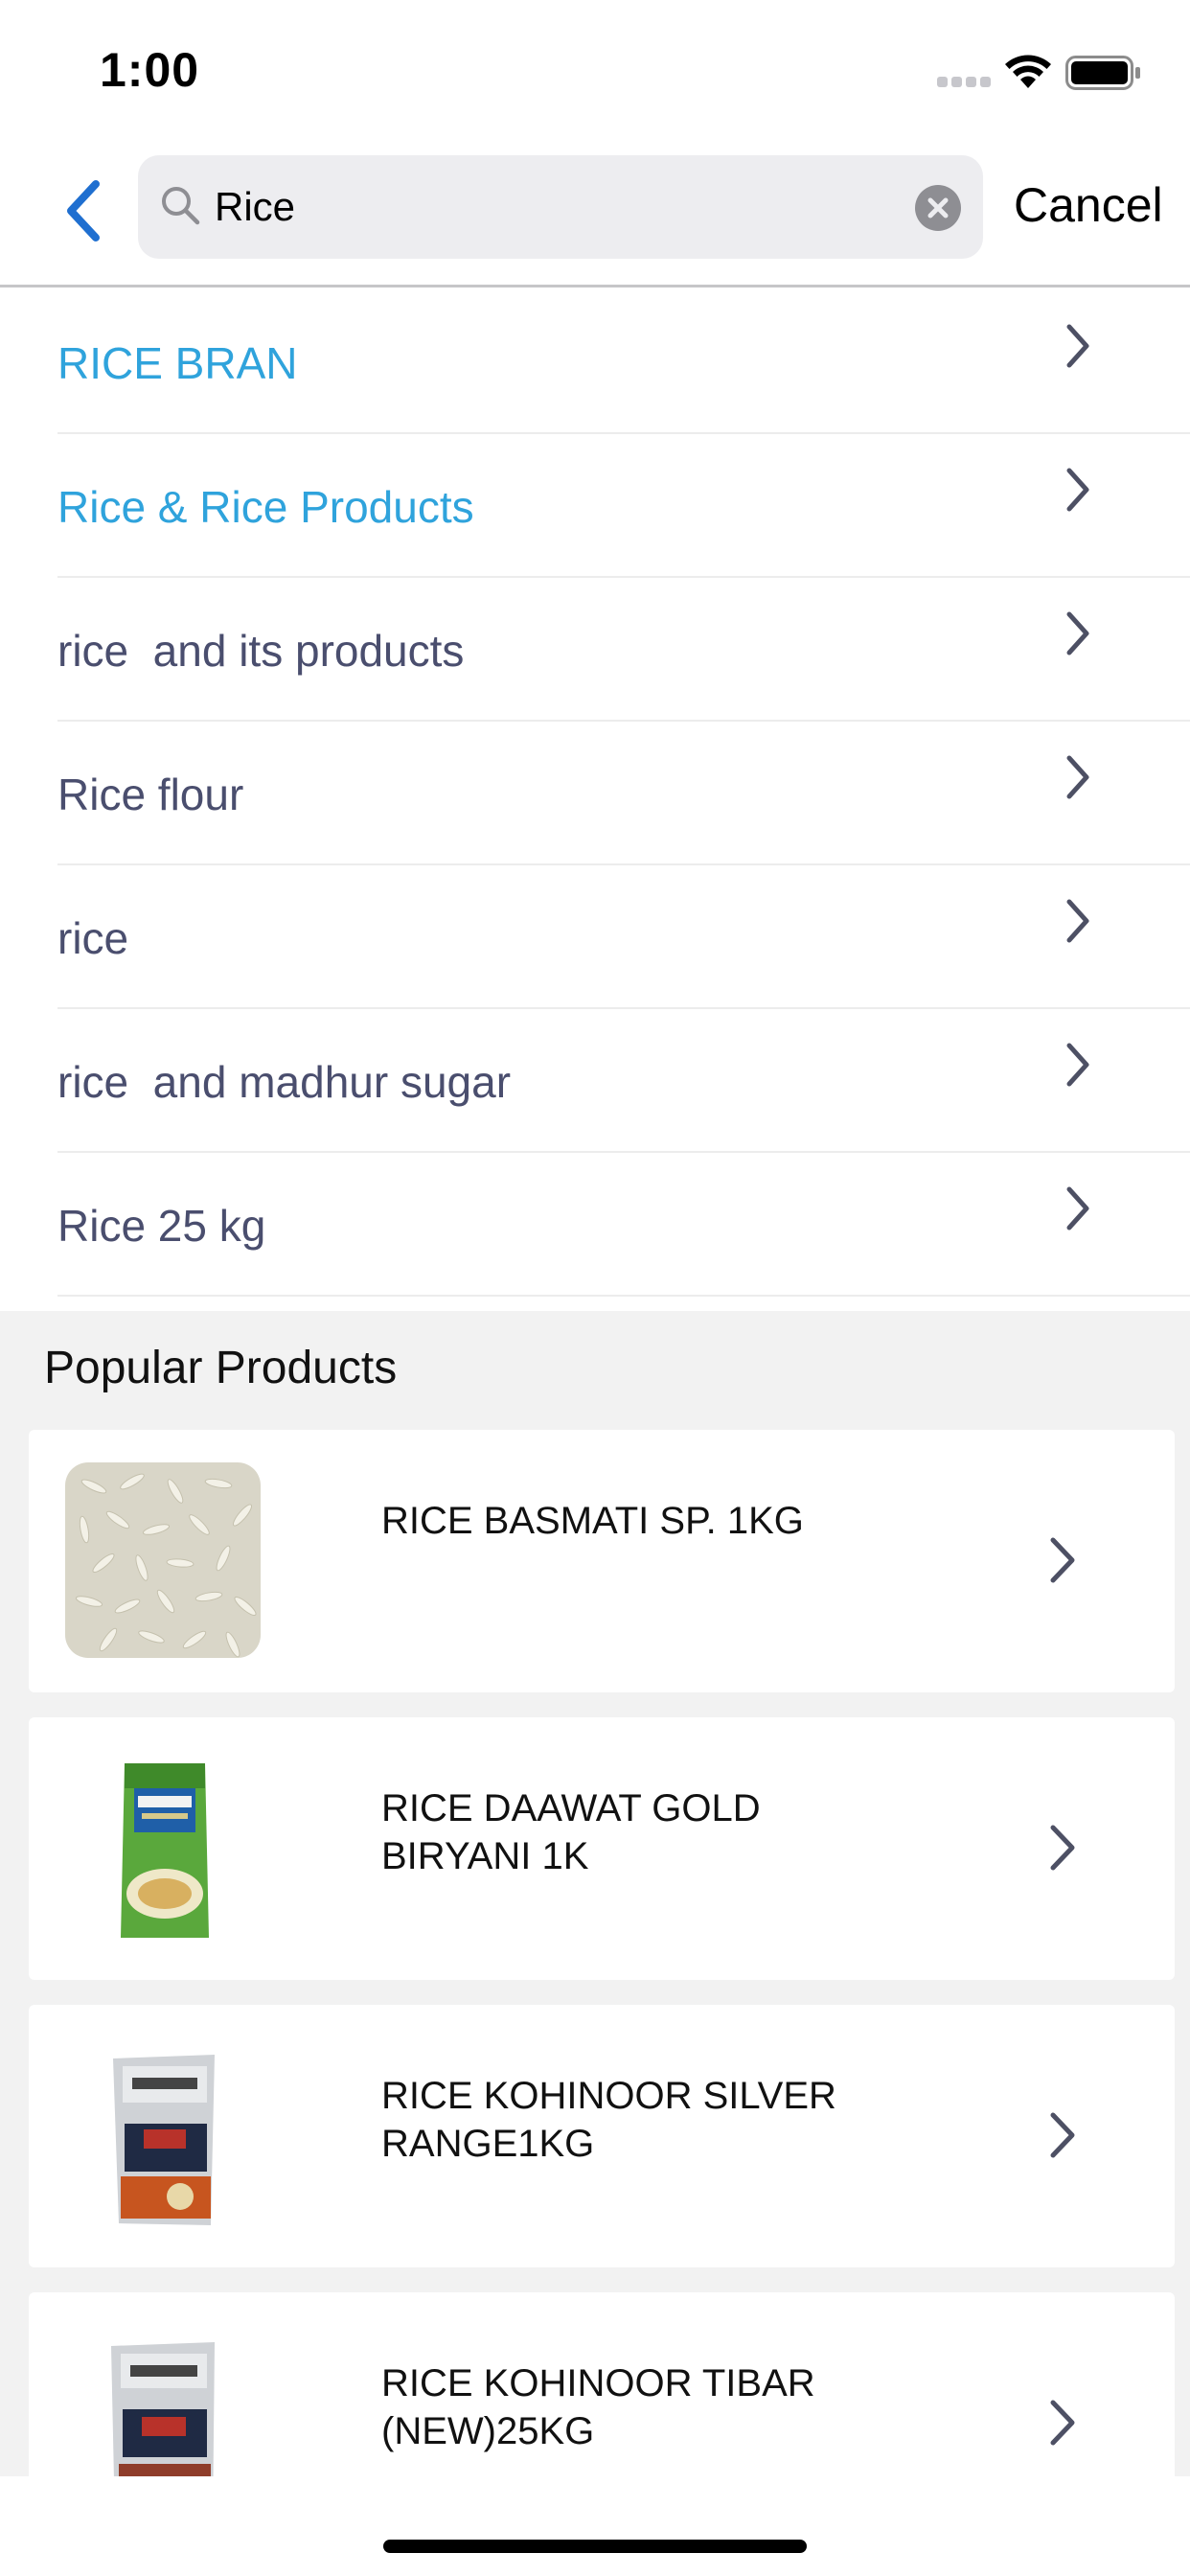 The width and height of the screenshot is (1190, 2576). I want to click on product-card: RICE KOHINOOR SILVER RANGE1KG, so click(602, 2136).